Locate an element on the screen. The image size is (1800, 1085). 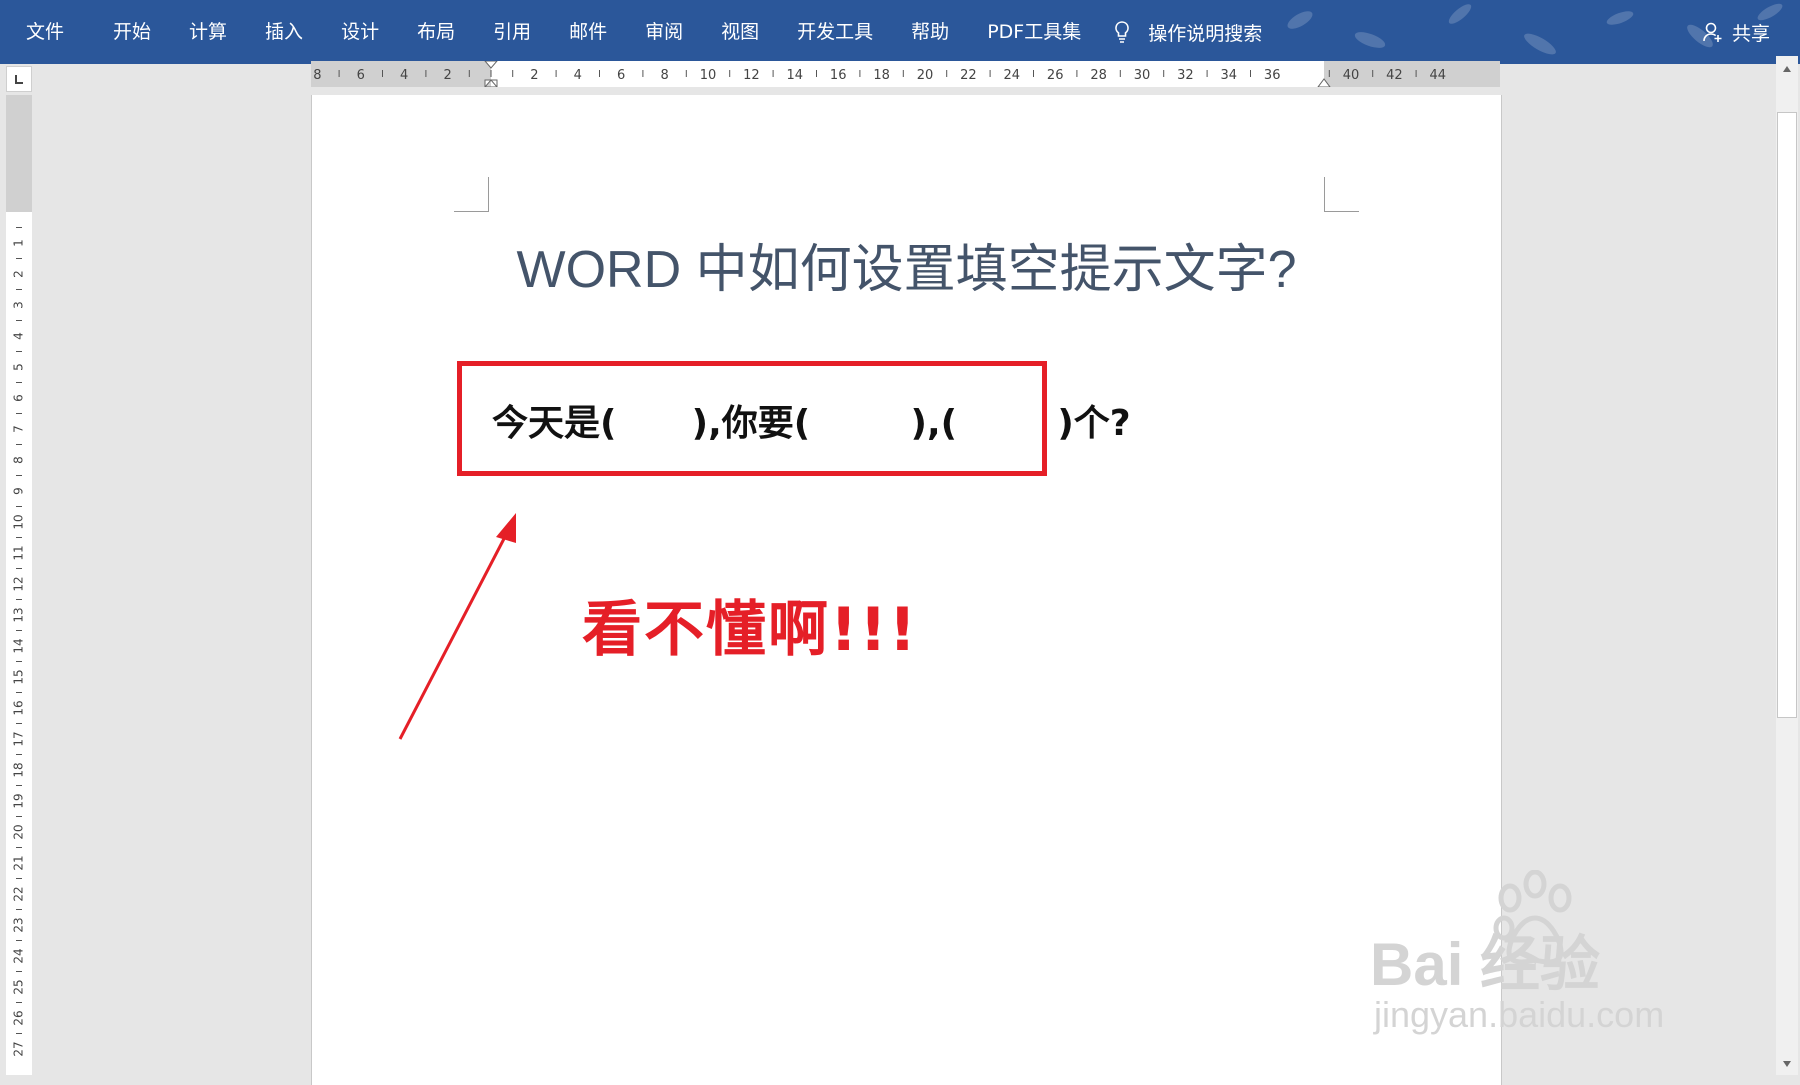
ruler-label: 1 is located at coordinates (19, 243).